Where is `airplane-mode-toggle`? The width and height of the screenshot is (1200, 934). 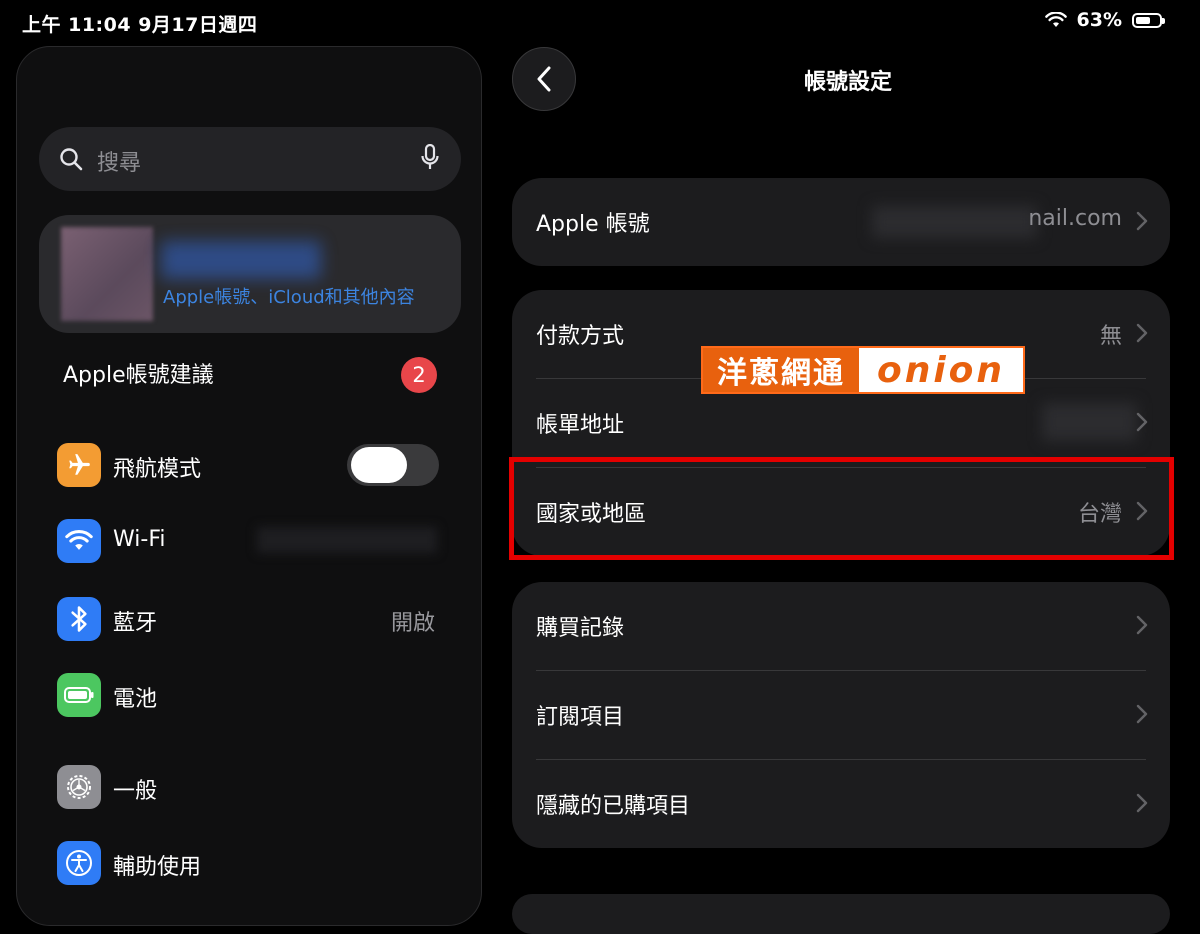
airplane-mode-toggle is located at coordinates (393, 465).